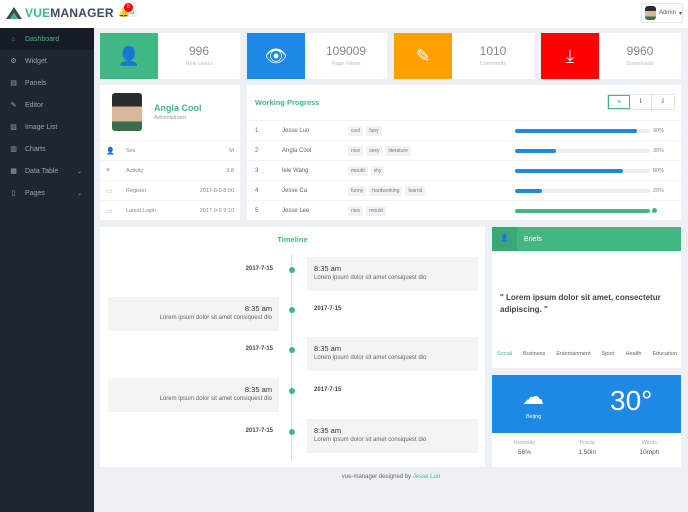 This screenshot has height=512, width=688. Describe the element at coordinates (641, 102) in the screenshot. I see `sort-ascending-button: ⇂` at that location.